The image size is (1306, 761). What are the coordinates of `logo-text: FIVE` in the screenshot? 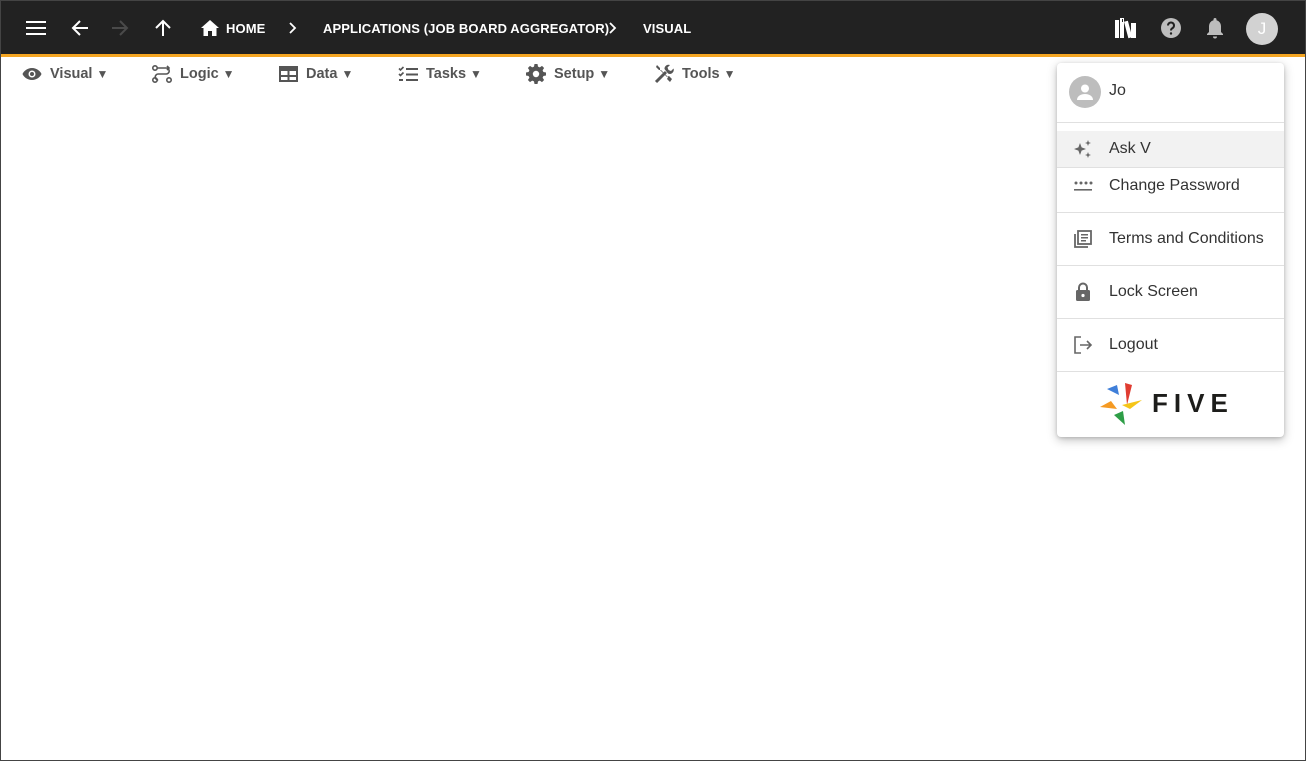 It's located at (1193, 403).